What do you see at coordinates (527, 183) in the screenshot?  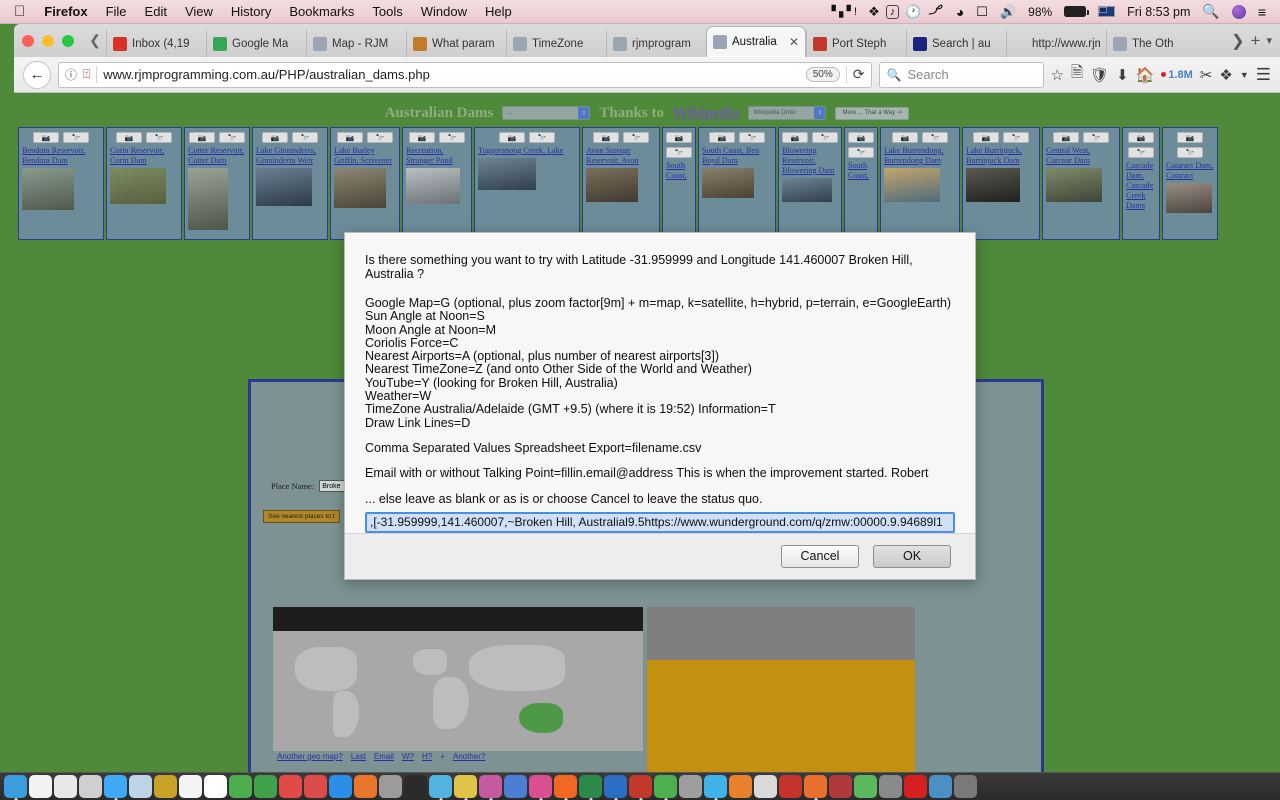 I see `dam-card: 📷 🔭 Tuggeranong Creek, Lake` at bounding box center [527, 183].